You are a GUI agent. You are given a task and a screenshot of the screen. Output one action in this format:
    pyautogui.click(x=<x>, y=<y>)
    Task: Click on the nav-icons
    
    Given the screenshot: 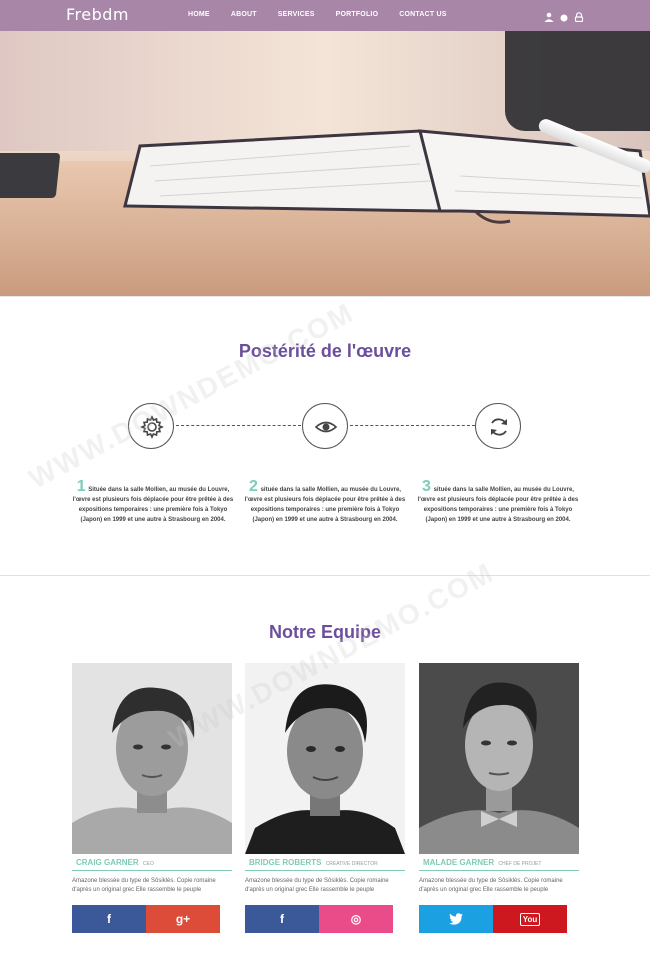 What is the action you would take?
    pyautogui.click(x=564, y=18)
    